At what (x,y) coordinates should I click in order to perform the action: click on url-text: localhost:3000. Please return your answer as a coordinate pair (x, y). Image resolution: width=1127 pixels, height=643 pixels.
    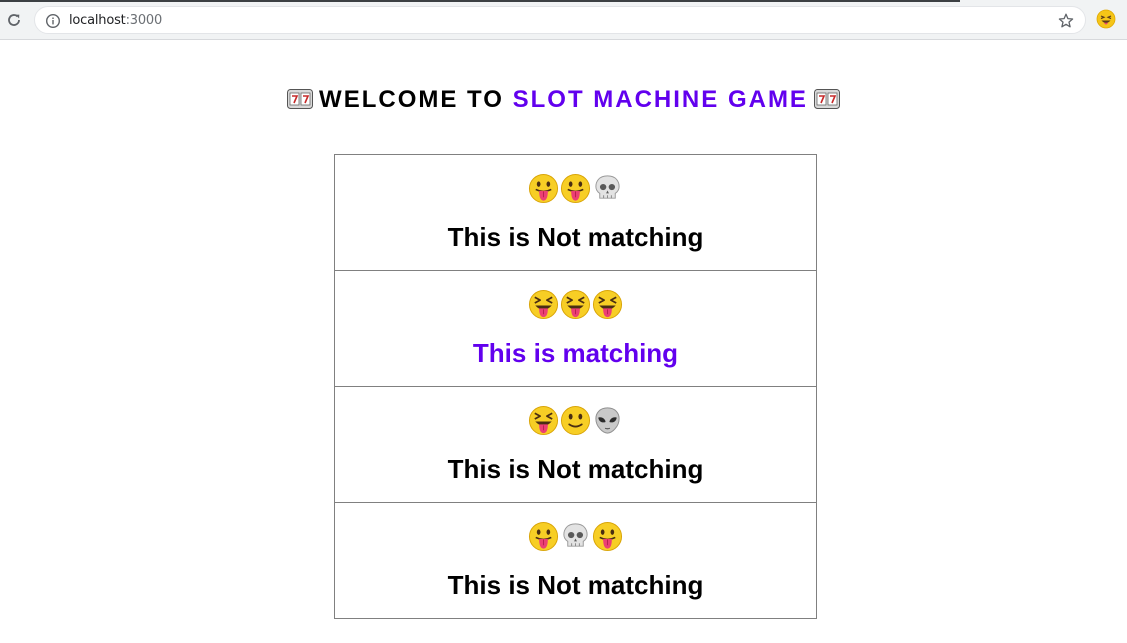
    Looking at the image, I should click on (115, 20).